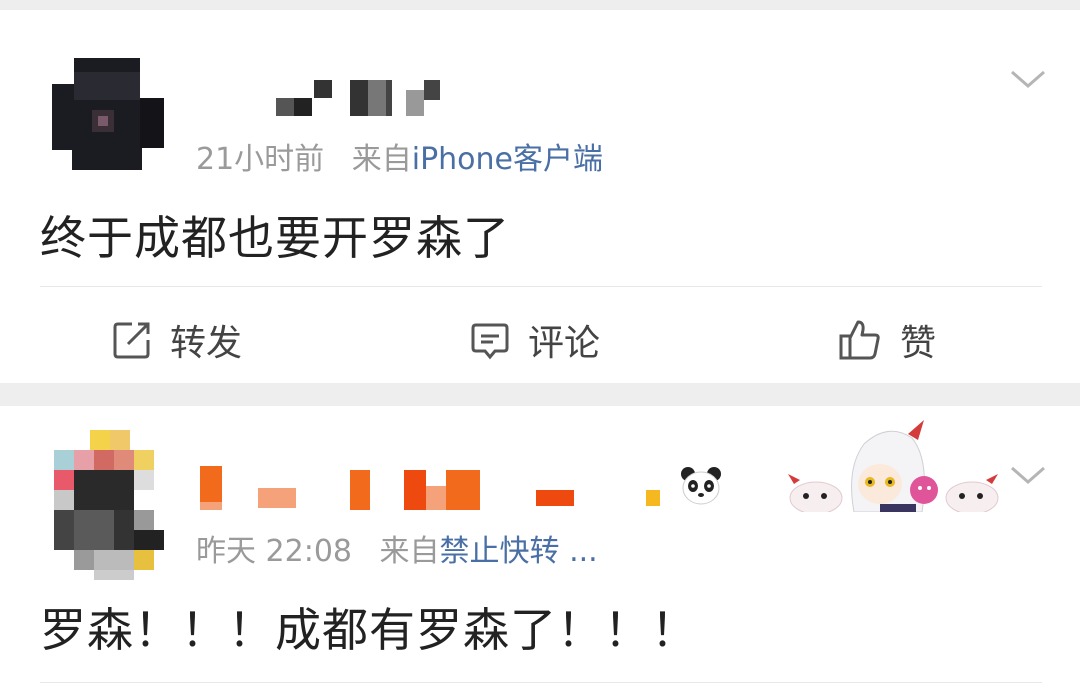 Image resolution: width=1080 pixels, height=690 pixels. What do you see at coordinates (490, 341) in the screenshot?
I see `comment-icon` at bounding box center [490, 341].